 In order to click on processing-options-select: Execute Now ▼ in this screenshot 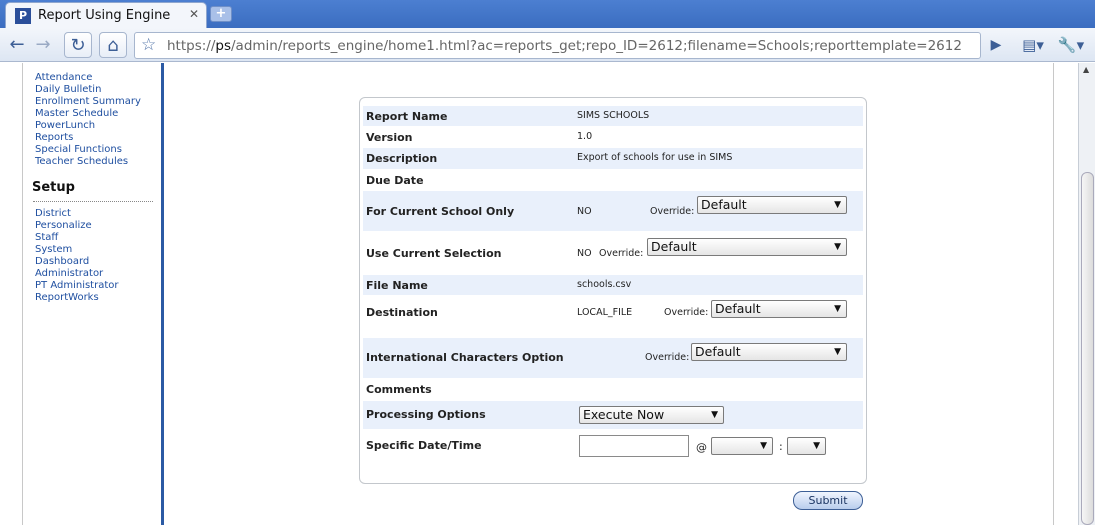, I will do `click(651, 415)`.